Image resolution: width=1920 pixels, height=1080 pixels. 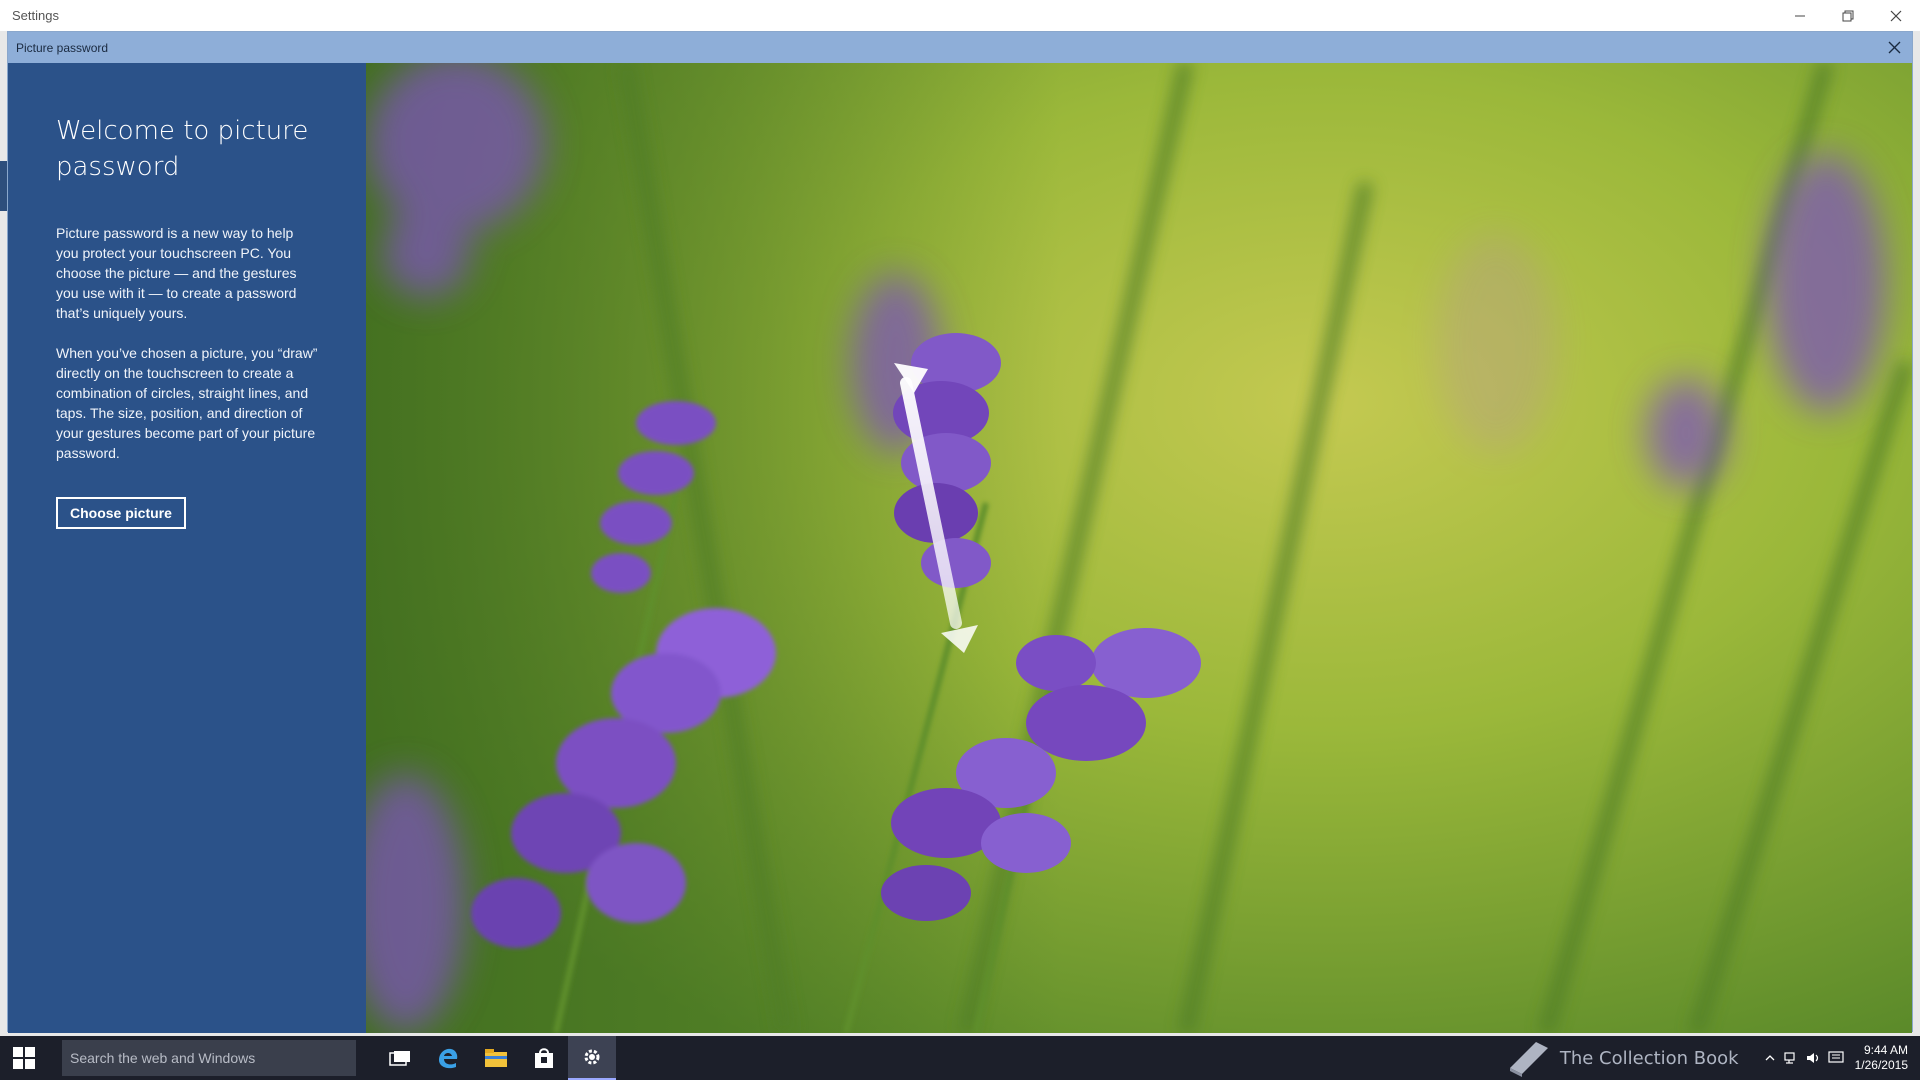 I want to click on dialog-header: Picture password, so click(x=960, y=47).